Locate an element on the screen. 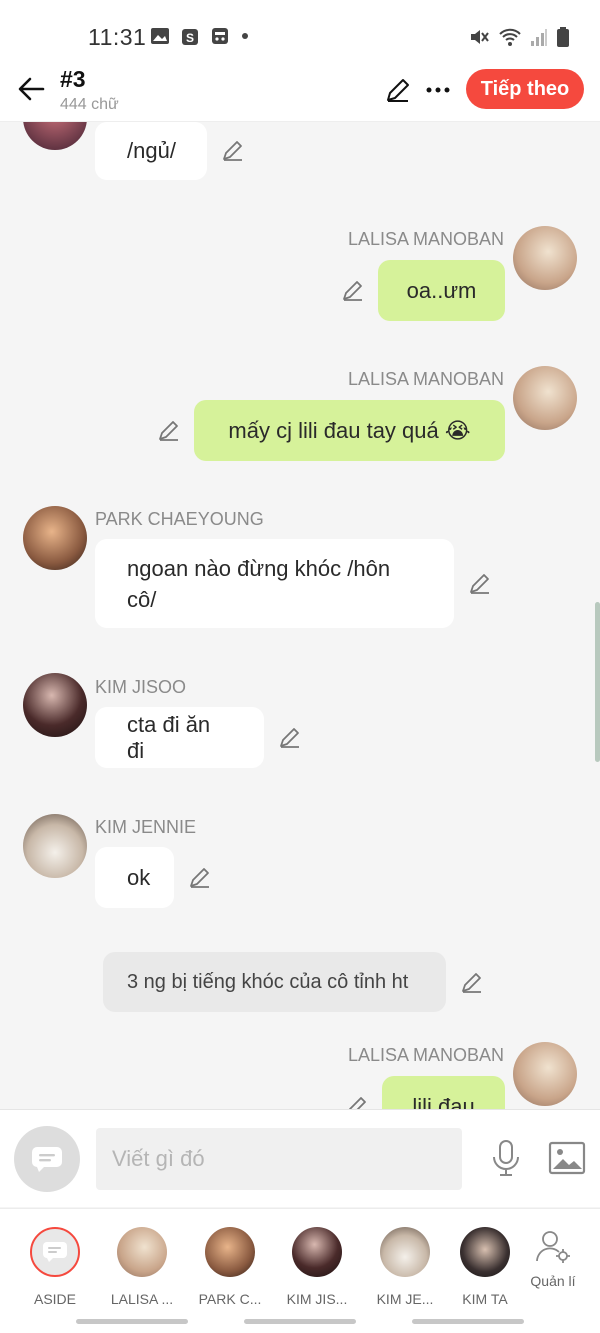 Image resolution: width=600 pixels, height=1333 pixels. status-bar: 11:31 S is located at coordinates (300, 31).